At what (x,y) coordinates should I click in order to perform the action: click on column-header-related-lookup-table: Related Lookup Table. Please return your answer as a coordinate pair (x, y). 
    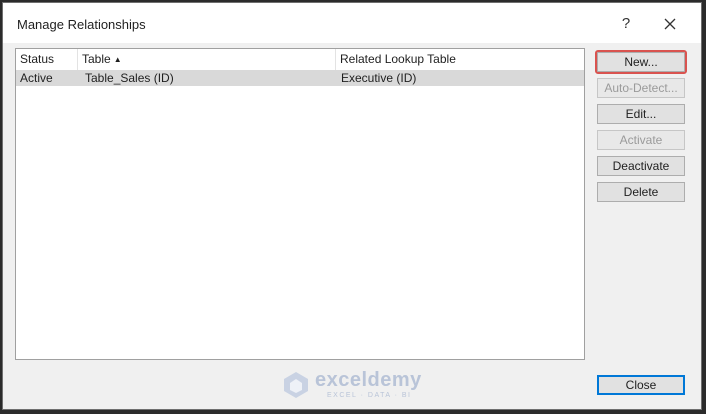
    Looking at the image, I should click on (460, 59).